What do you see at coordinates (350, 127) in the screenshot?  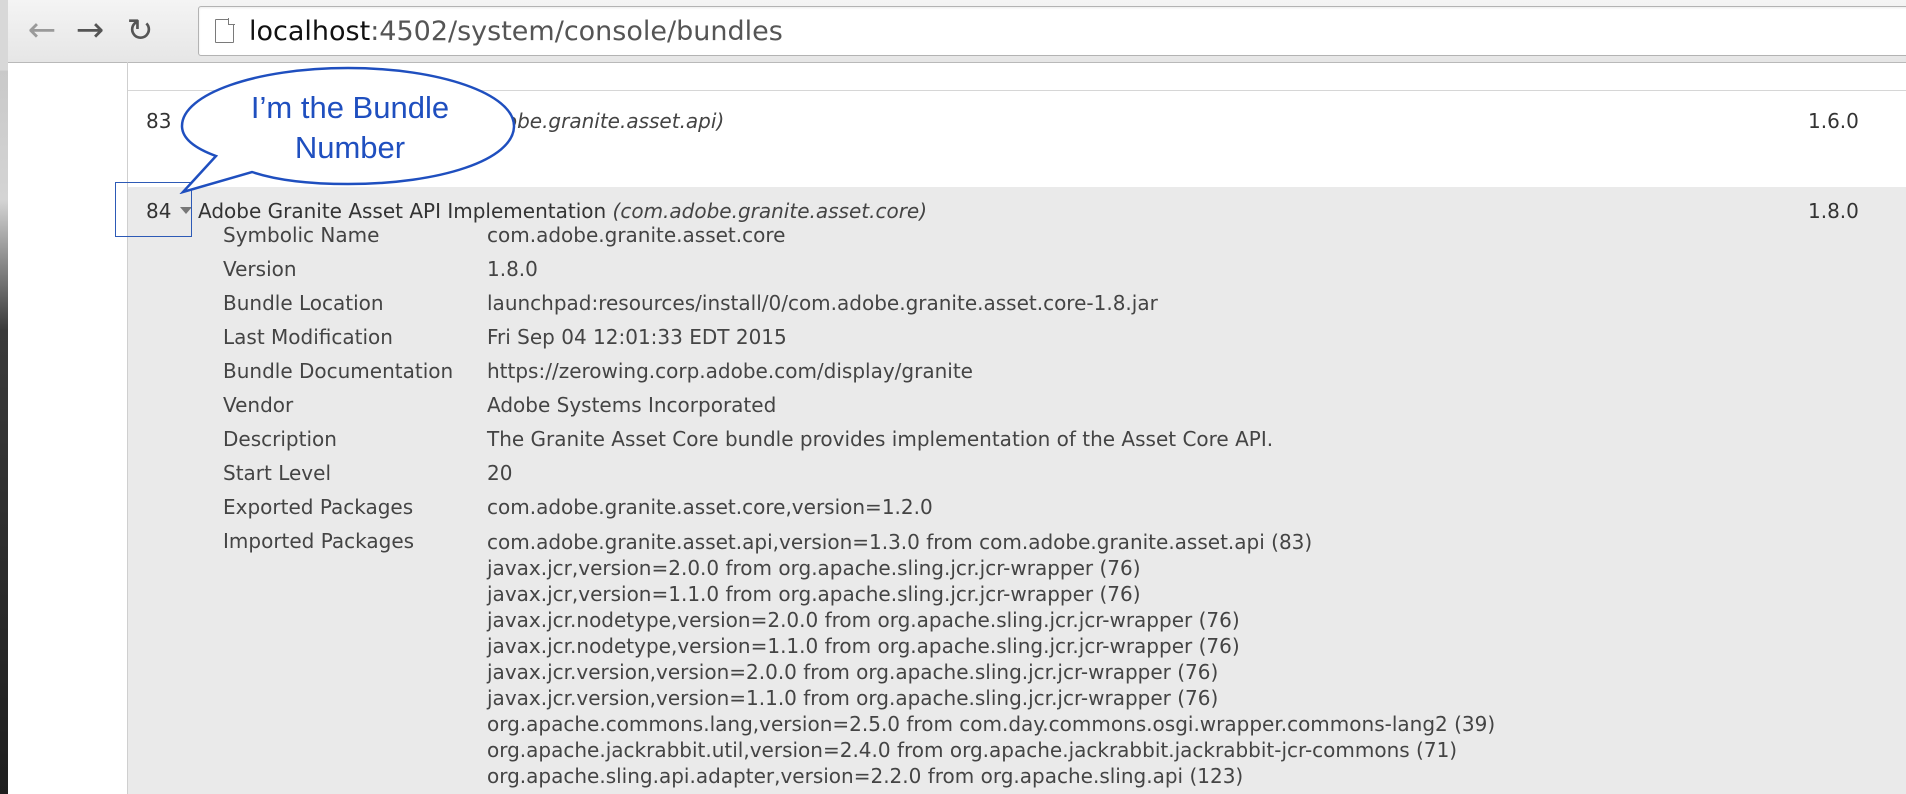 I see `annotation-text: I’m the Bundle Number` at bounding box center [350, 127].